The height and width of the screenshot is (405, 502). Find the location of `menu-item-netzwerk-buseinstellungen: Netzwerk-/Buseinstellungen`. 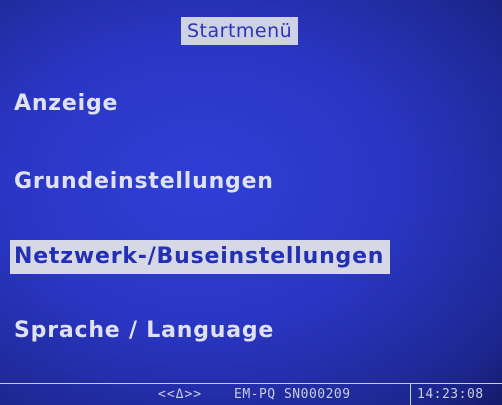

menu-item-netzwerk-buseinstellungen: Netzwerk-/Buseinstellungen is located at coordinates (200, 257).